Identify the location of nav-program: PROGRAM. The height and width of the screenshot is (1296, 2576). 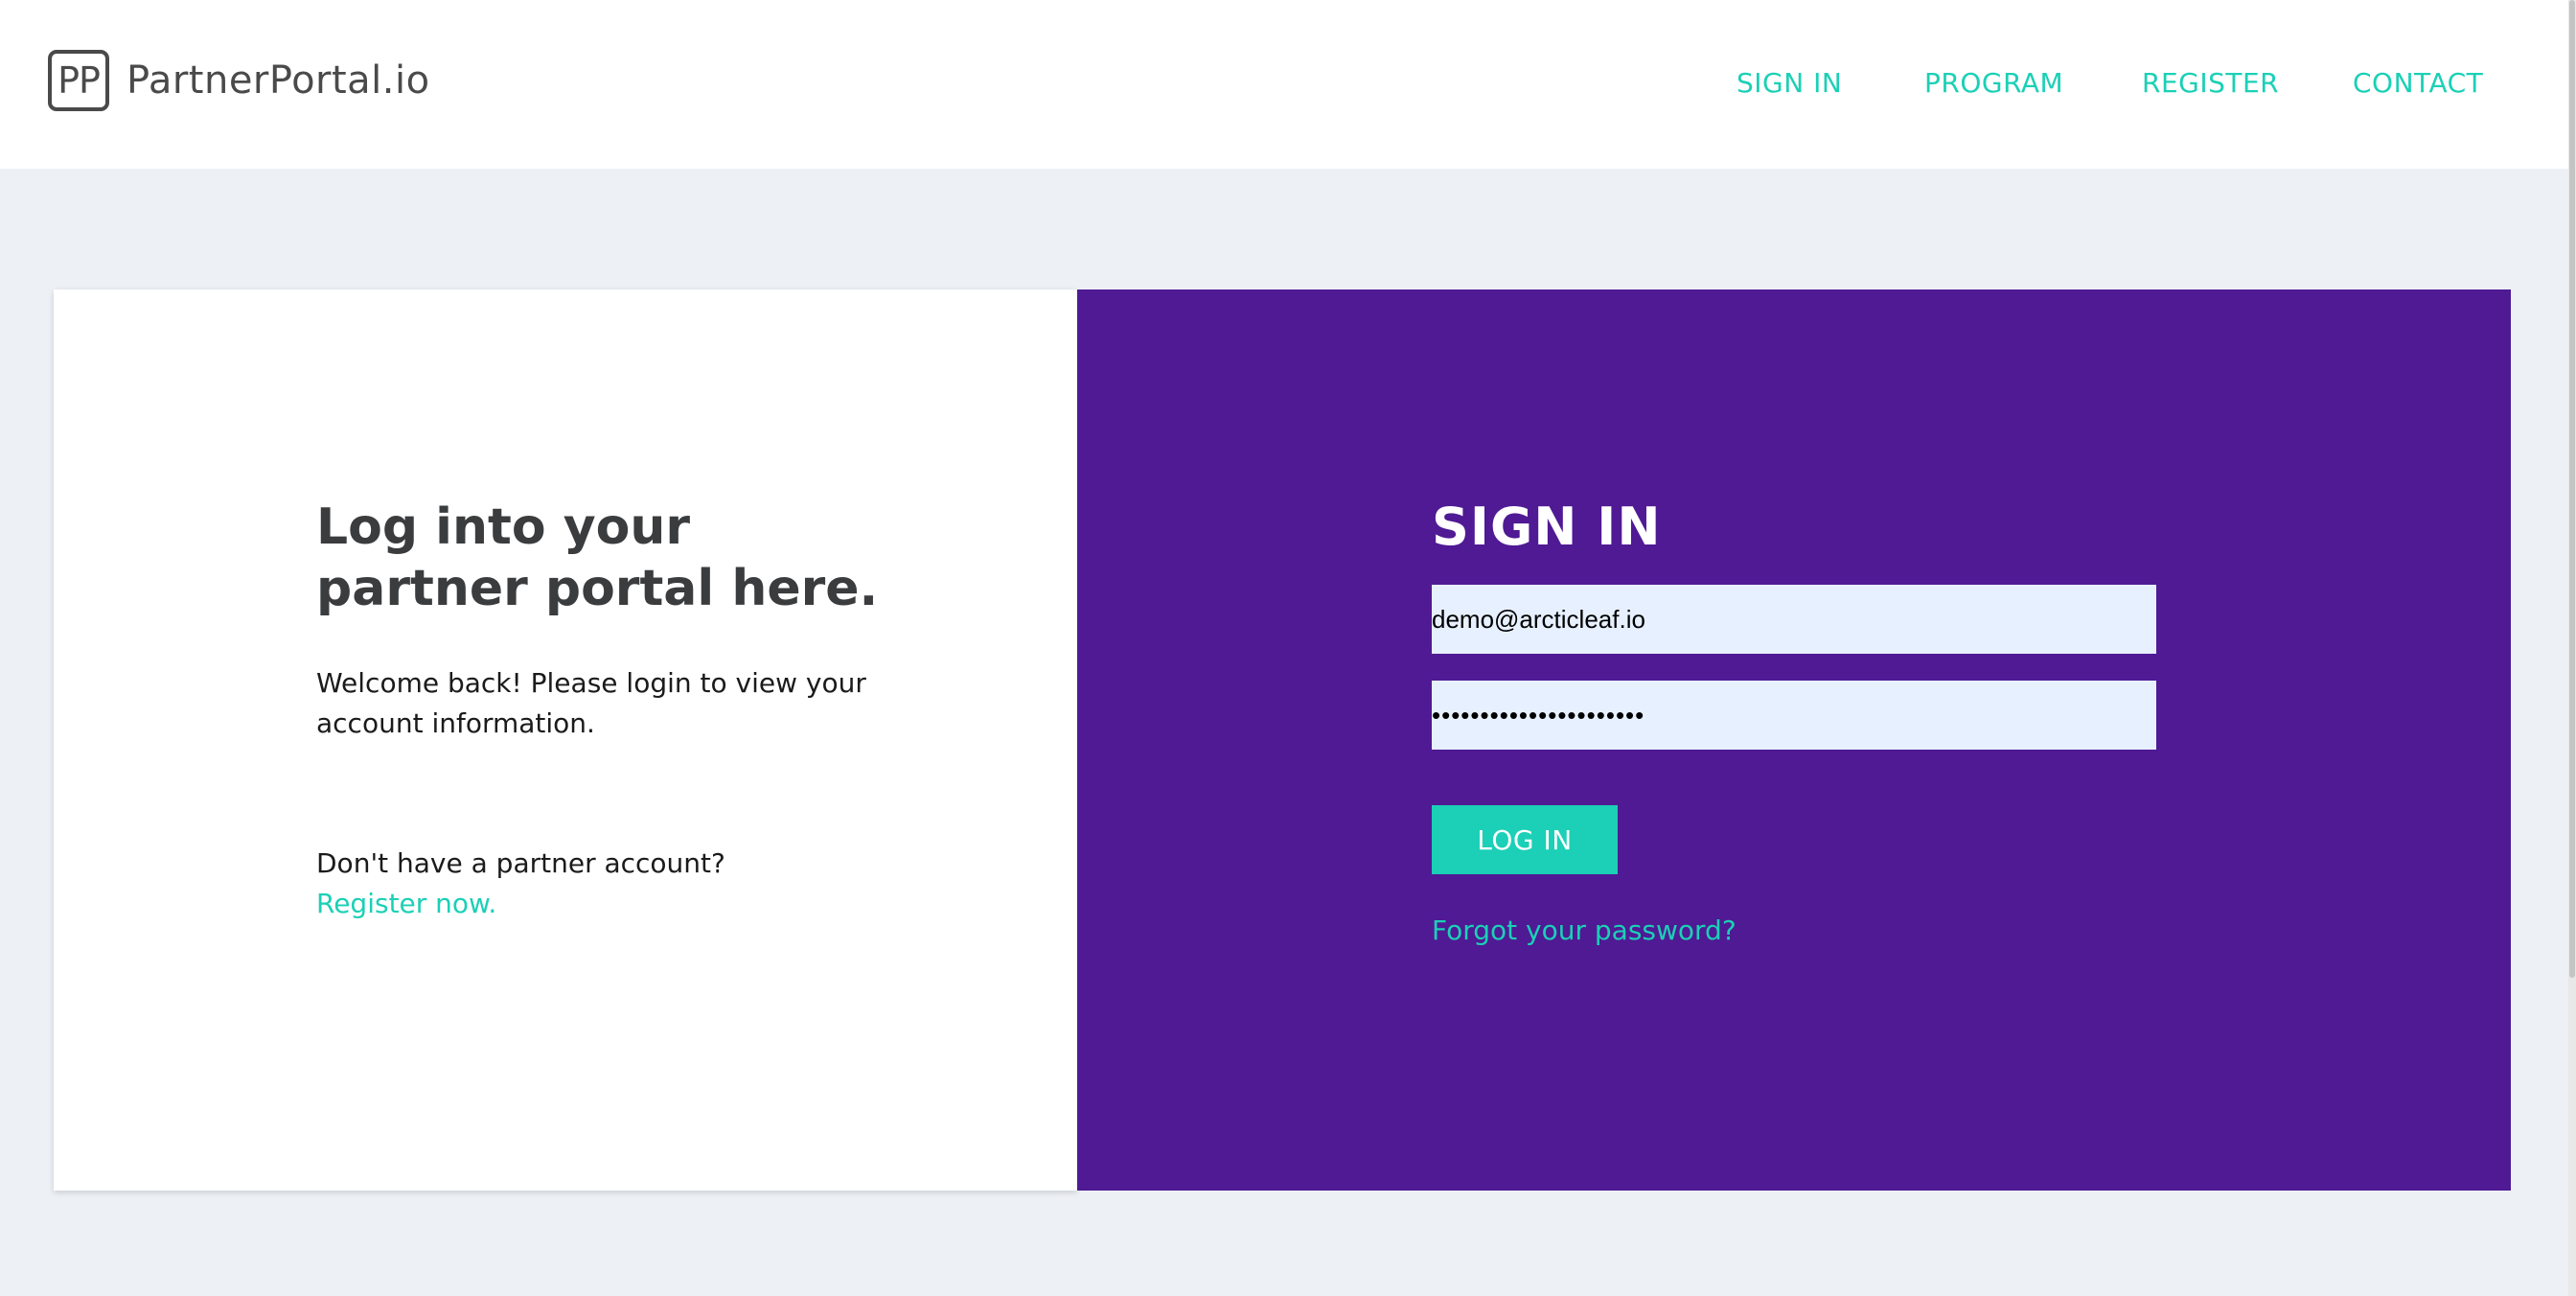
(1993, 86).